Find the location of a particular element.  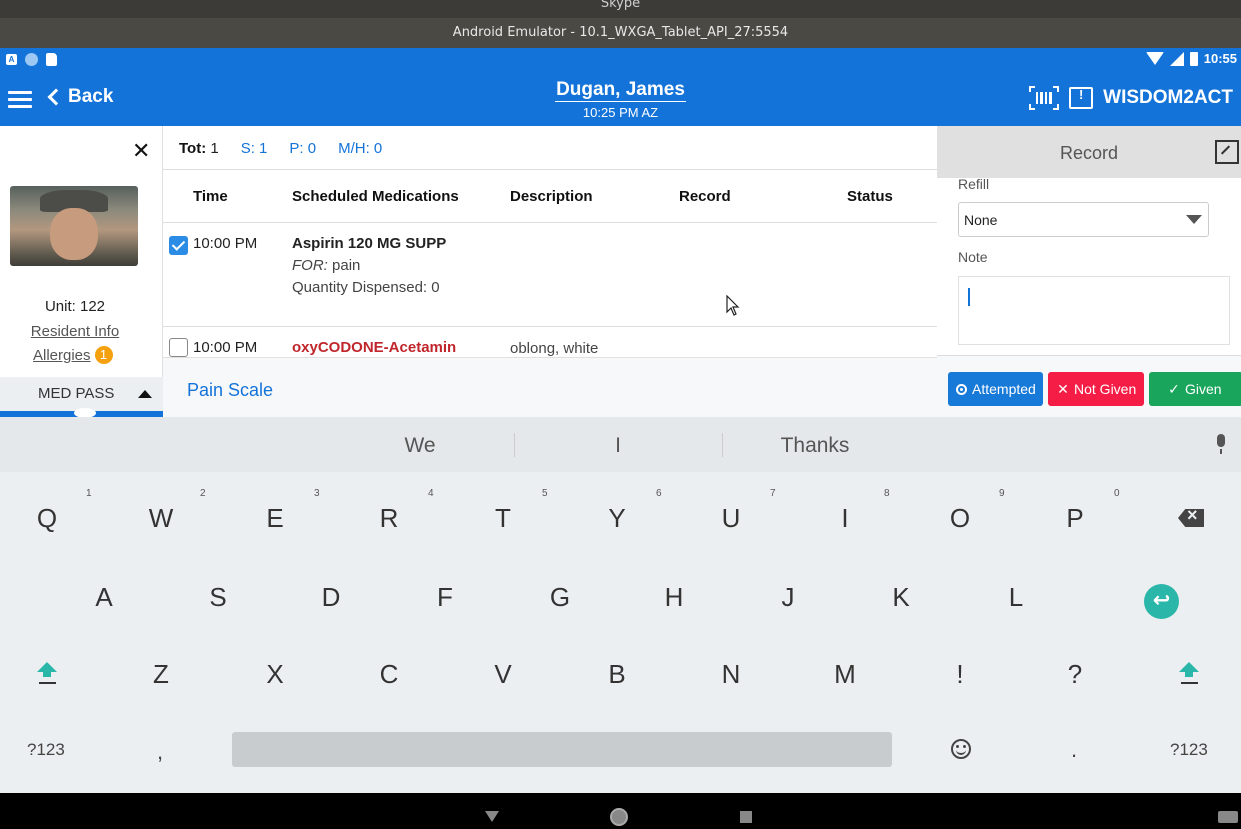

backspace-key is located at coordinates (1191, 518).